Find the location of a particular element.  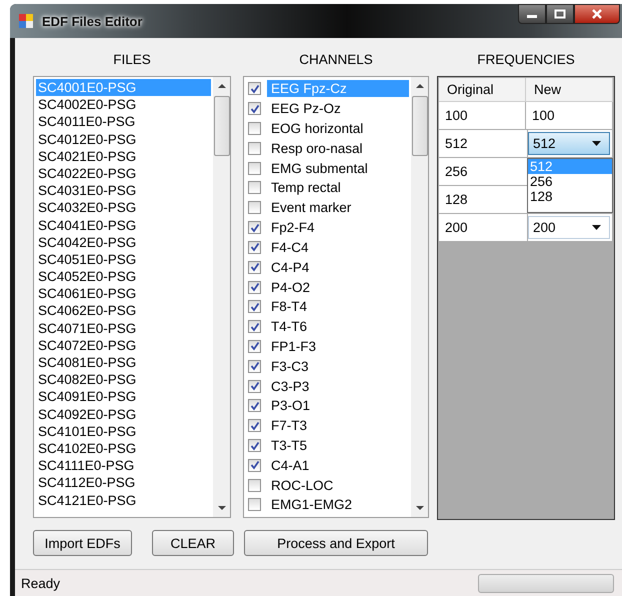

file-item: SC4102E0-PSG is located at coordinates (123, 449).